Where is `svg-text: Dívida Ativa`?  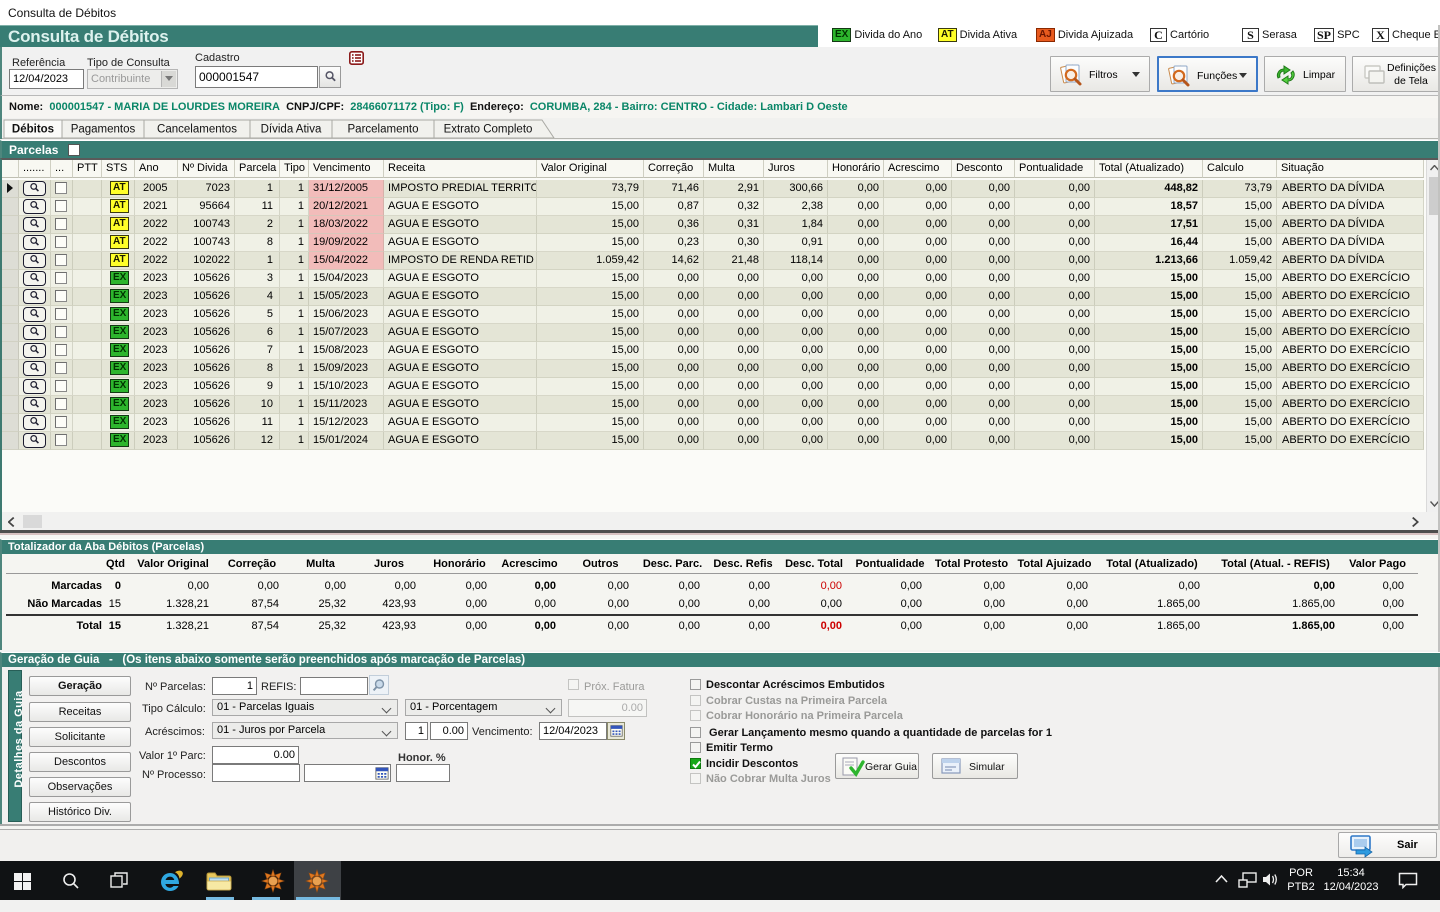 svg-text: Dívida Ativa is located at coordinates (291, 130).